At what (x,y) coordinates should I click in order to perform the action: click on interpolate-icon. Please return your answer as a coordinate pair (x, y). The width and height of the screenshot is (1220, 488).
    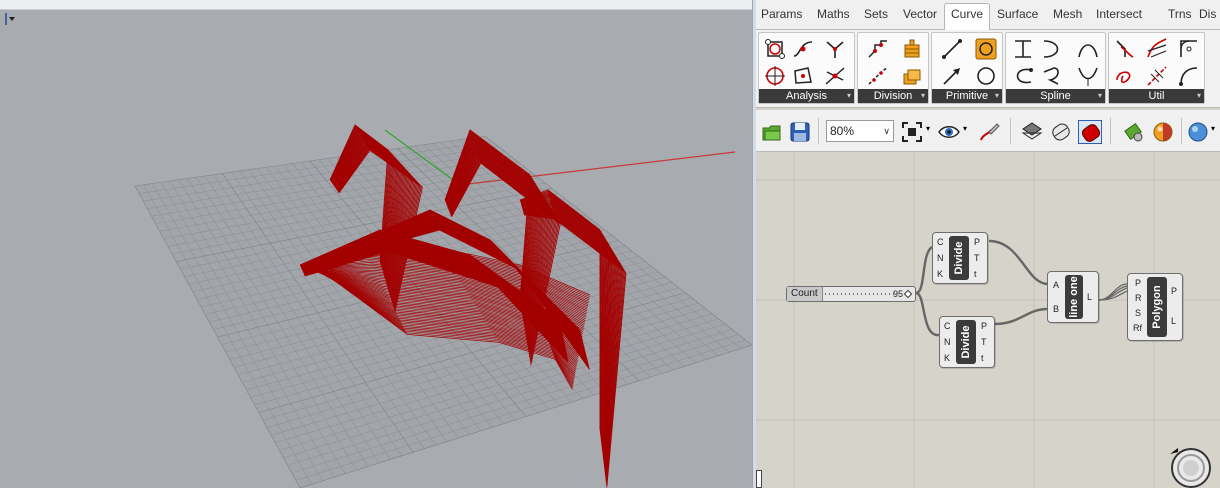
    Looking at the image, I should click on (1052, 49).